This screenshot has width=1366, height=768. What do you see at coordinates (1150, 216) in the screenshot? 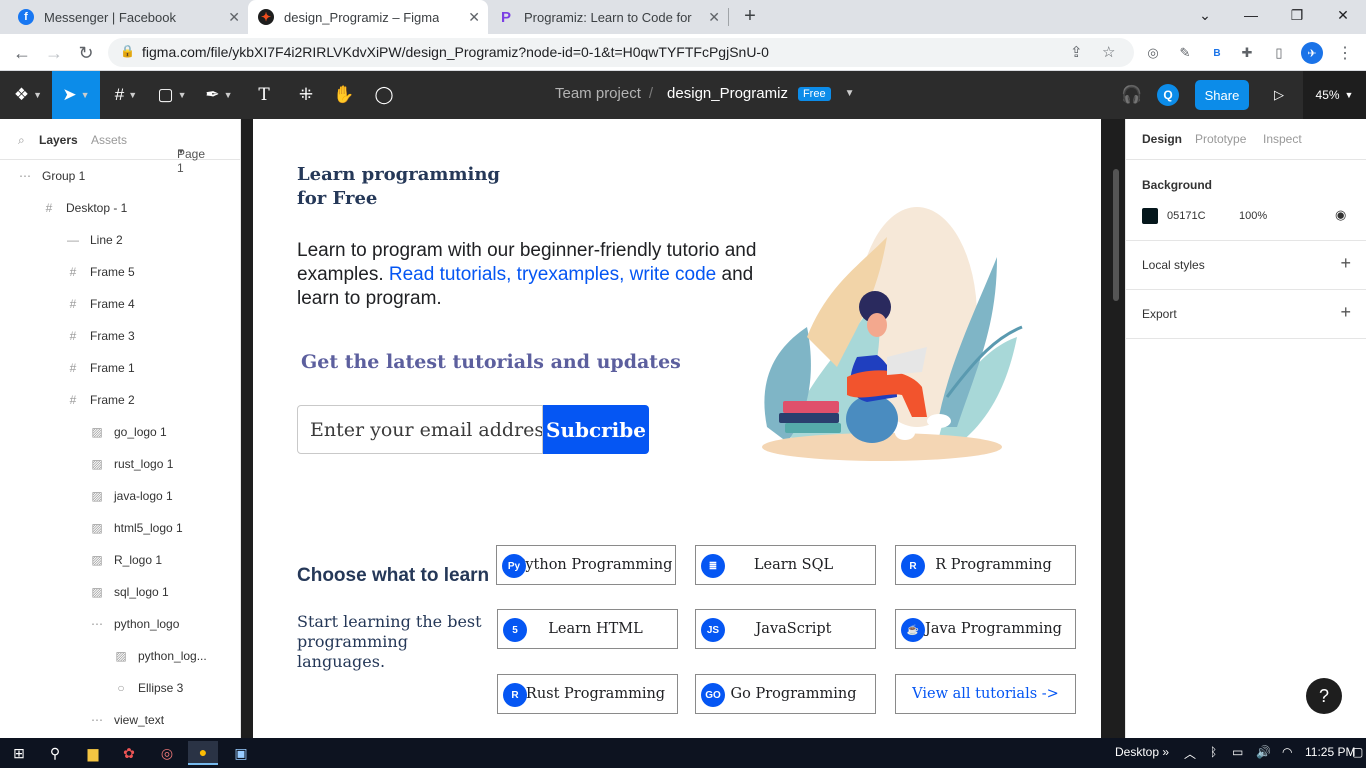
I see `background-color-swatch` at bounding box center [1150, 216].